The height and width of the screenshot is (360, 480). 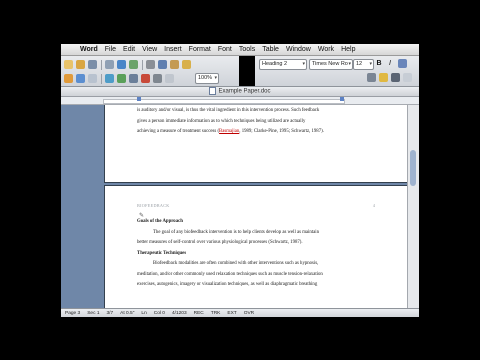 What do you see at coordinates (383, 77) in the screenshot?
I see `highlight-icon` at bounding box center [383, 77].